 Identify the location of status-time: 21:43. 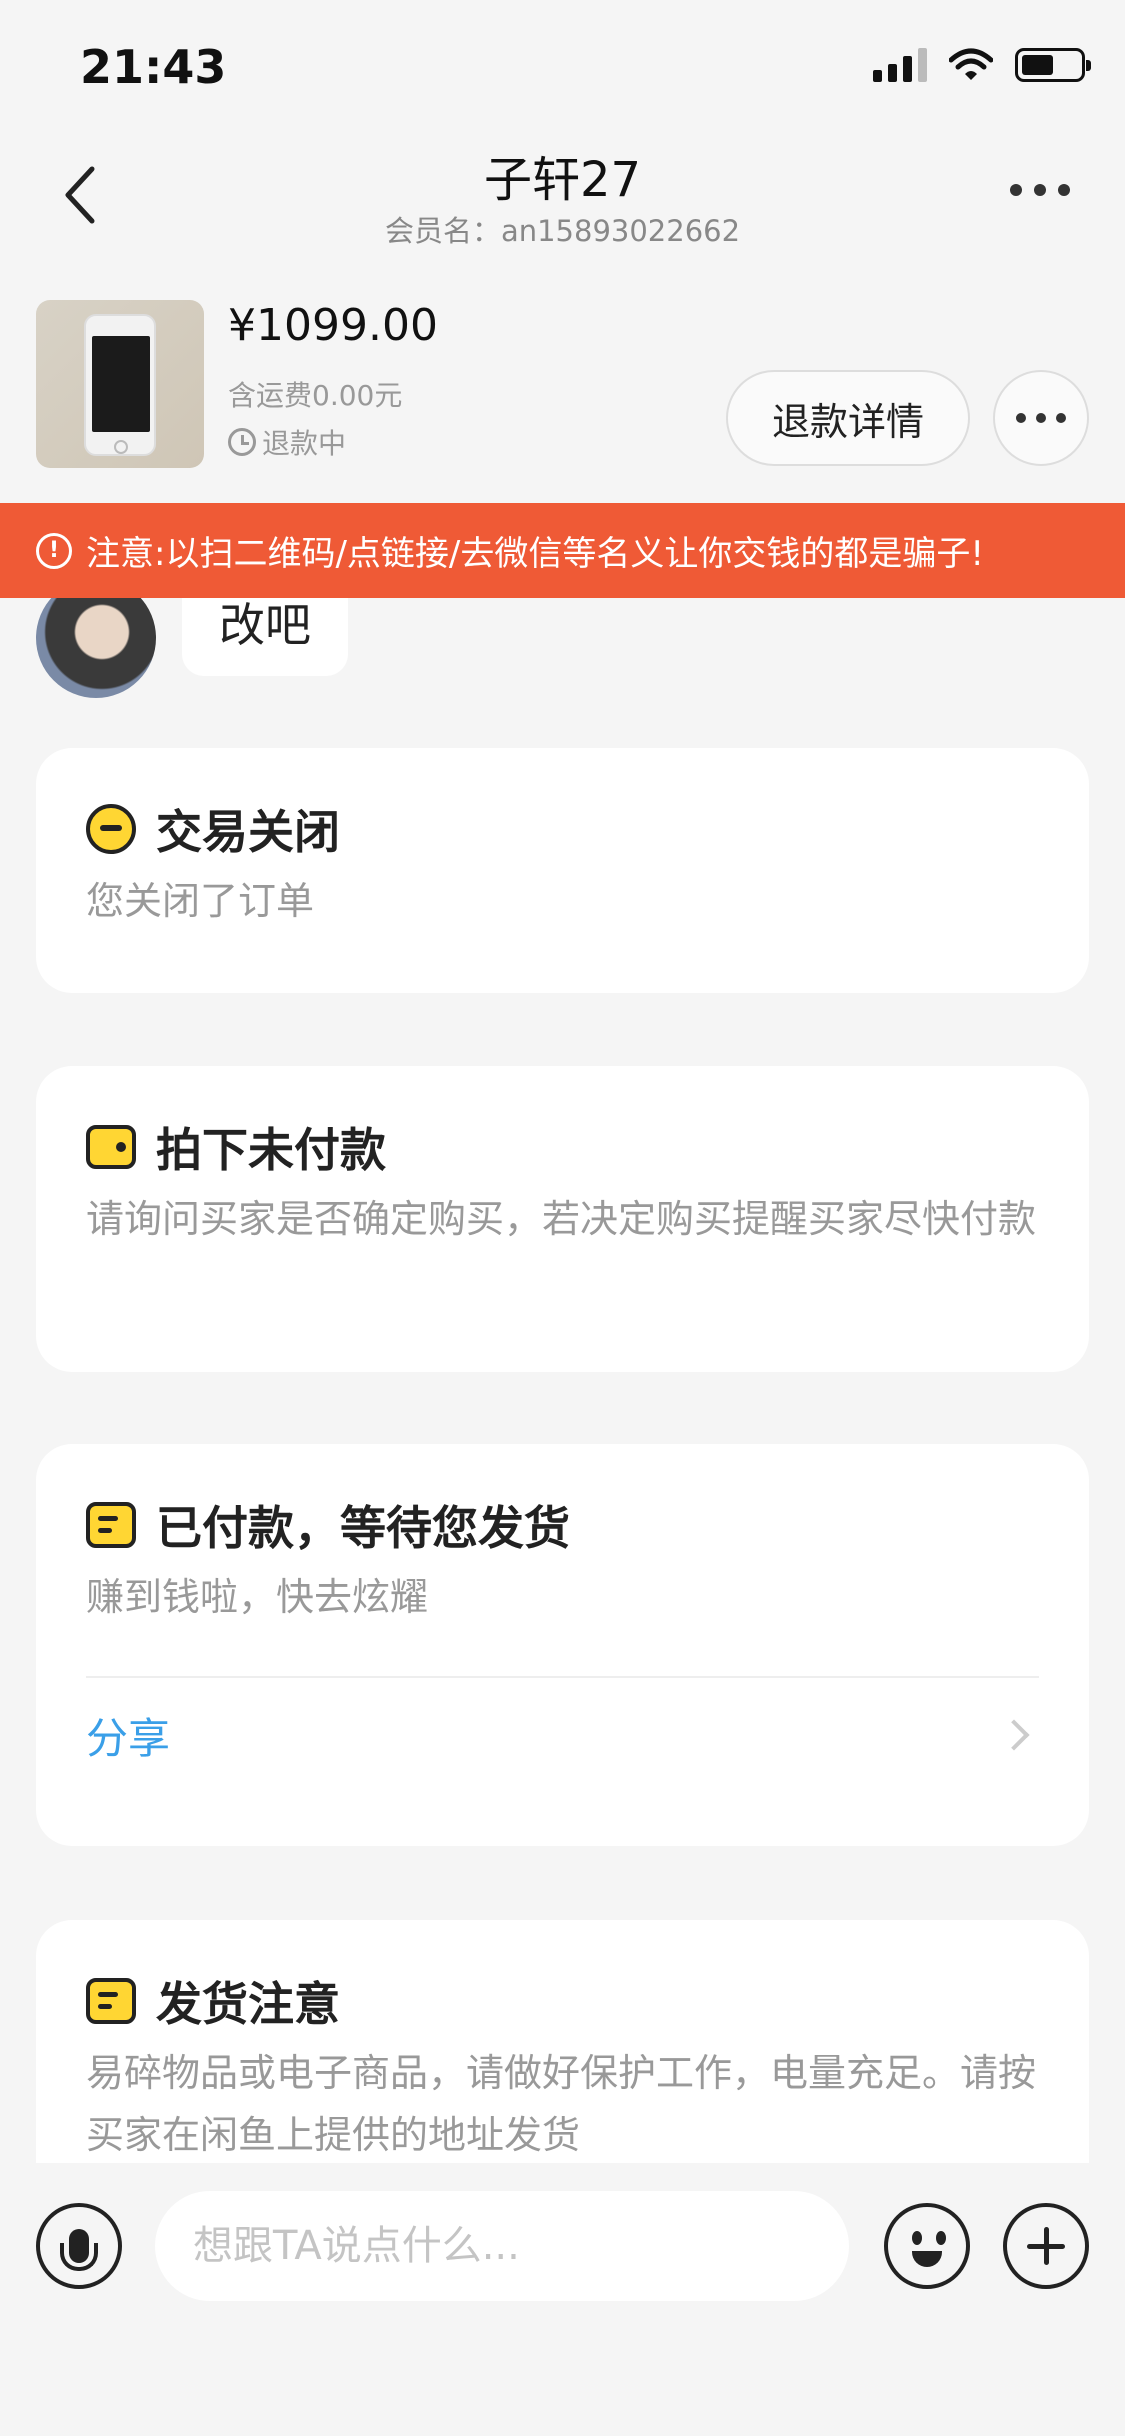
(153, 67).